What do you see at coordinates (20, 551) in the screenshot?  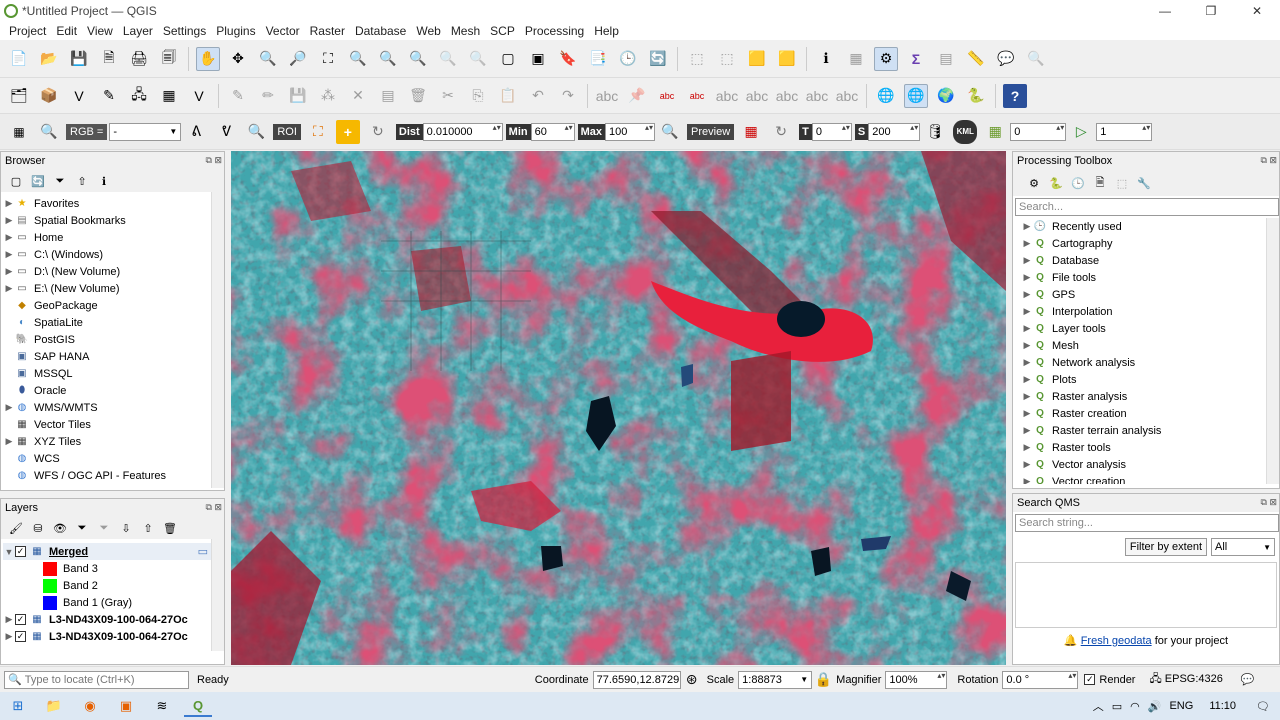 I see `layer-visibility-checkbox: ✓` at bounding box center [20, 551].